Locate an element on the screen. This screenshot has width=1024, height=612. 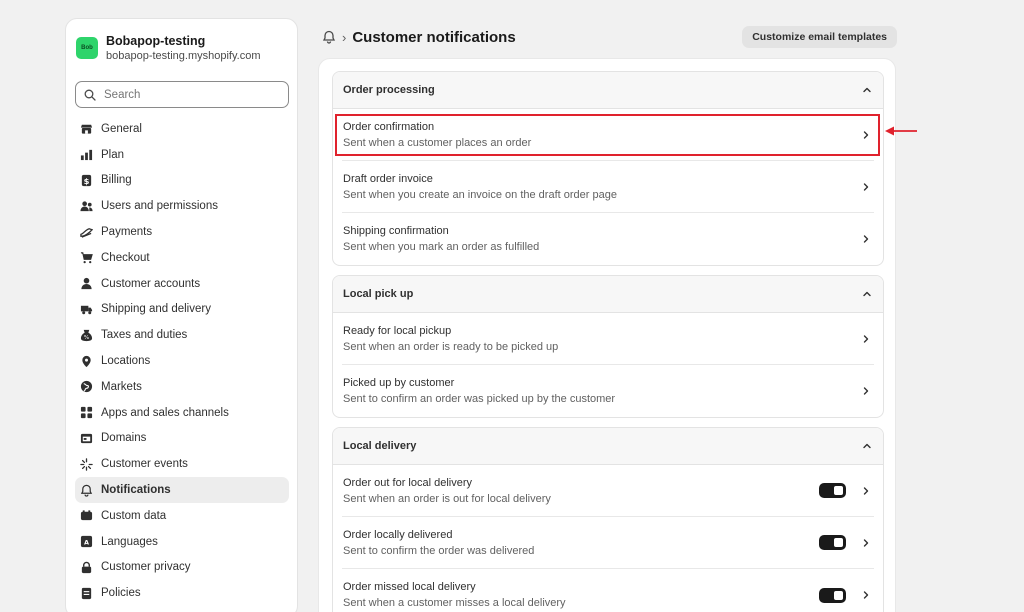
arrow-left-icon is located at coordinates (901, 131).